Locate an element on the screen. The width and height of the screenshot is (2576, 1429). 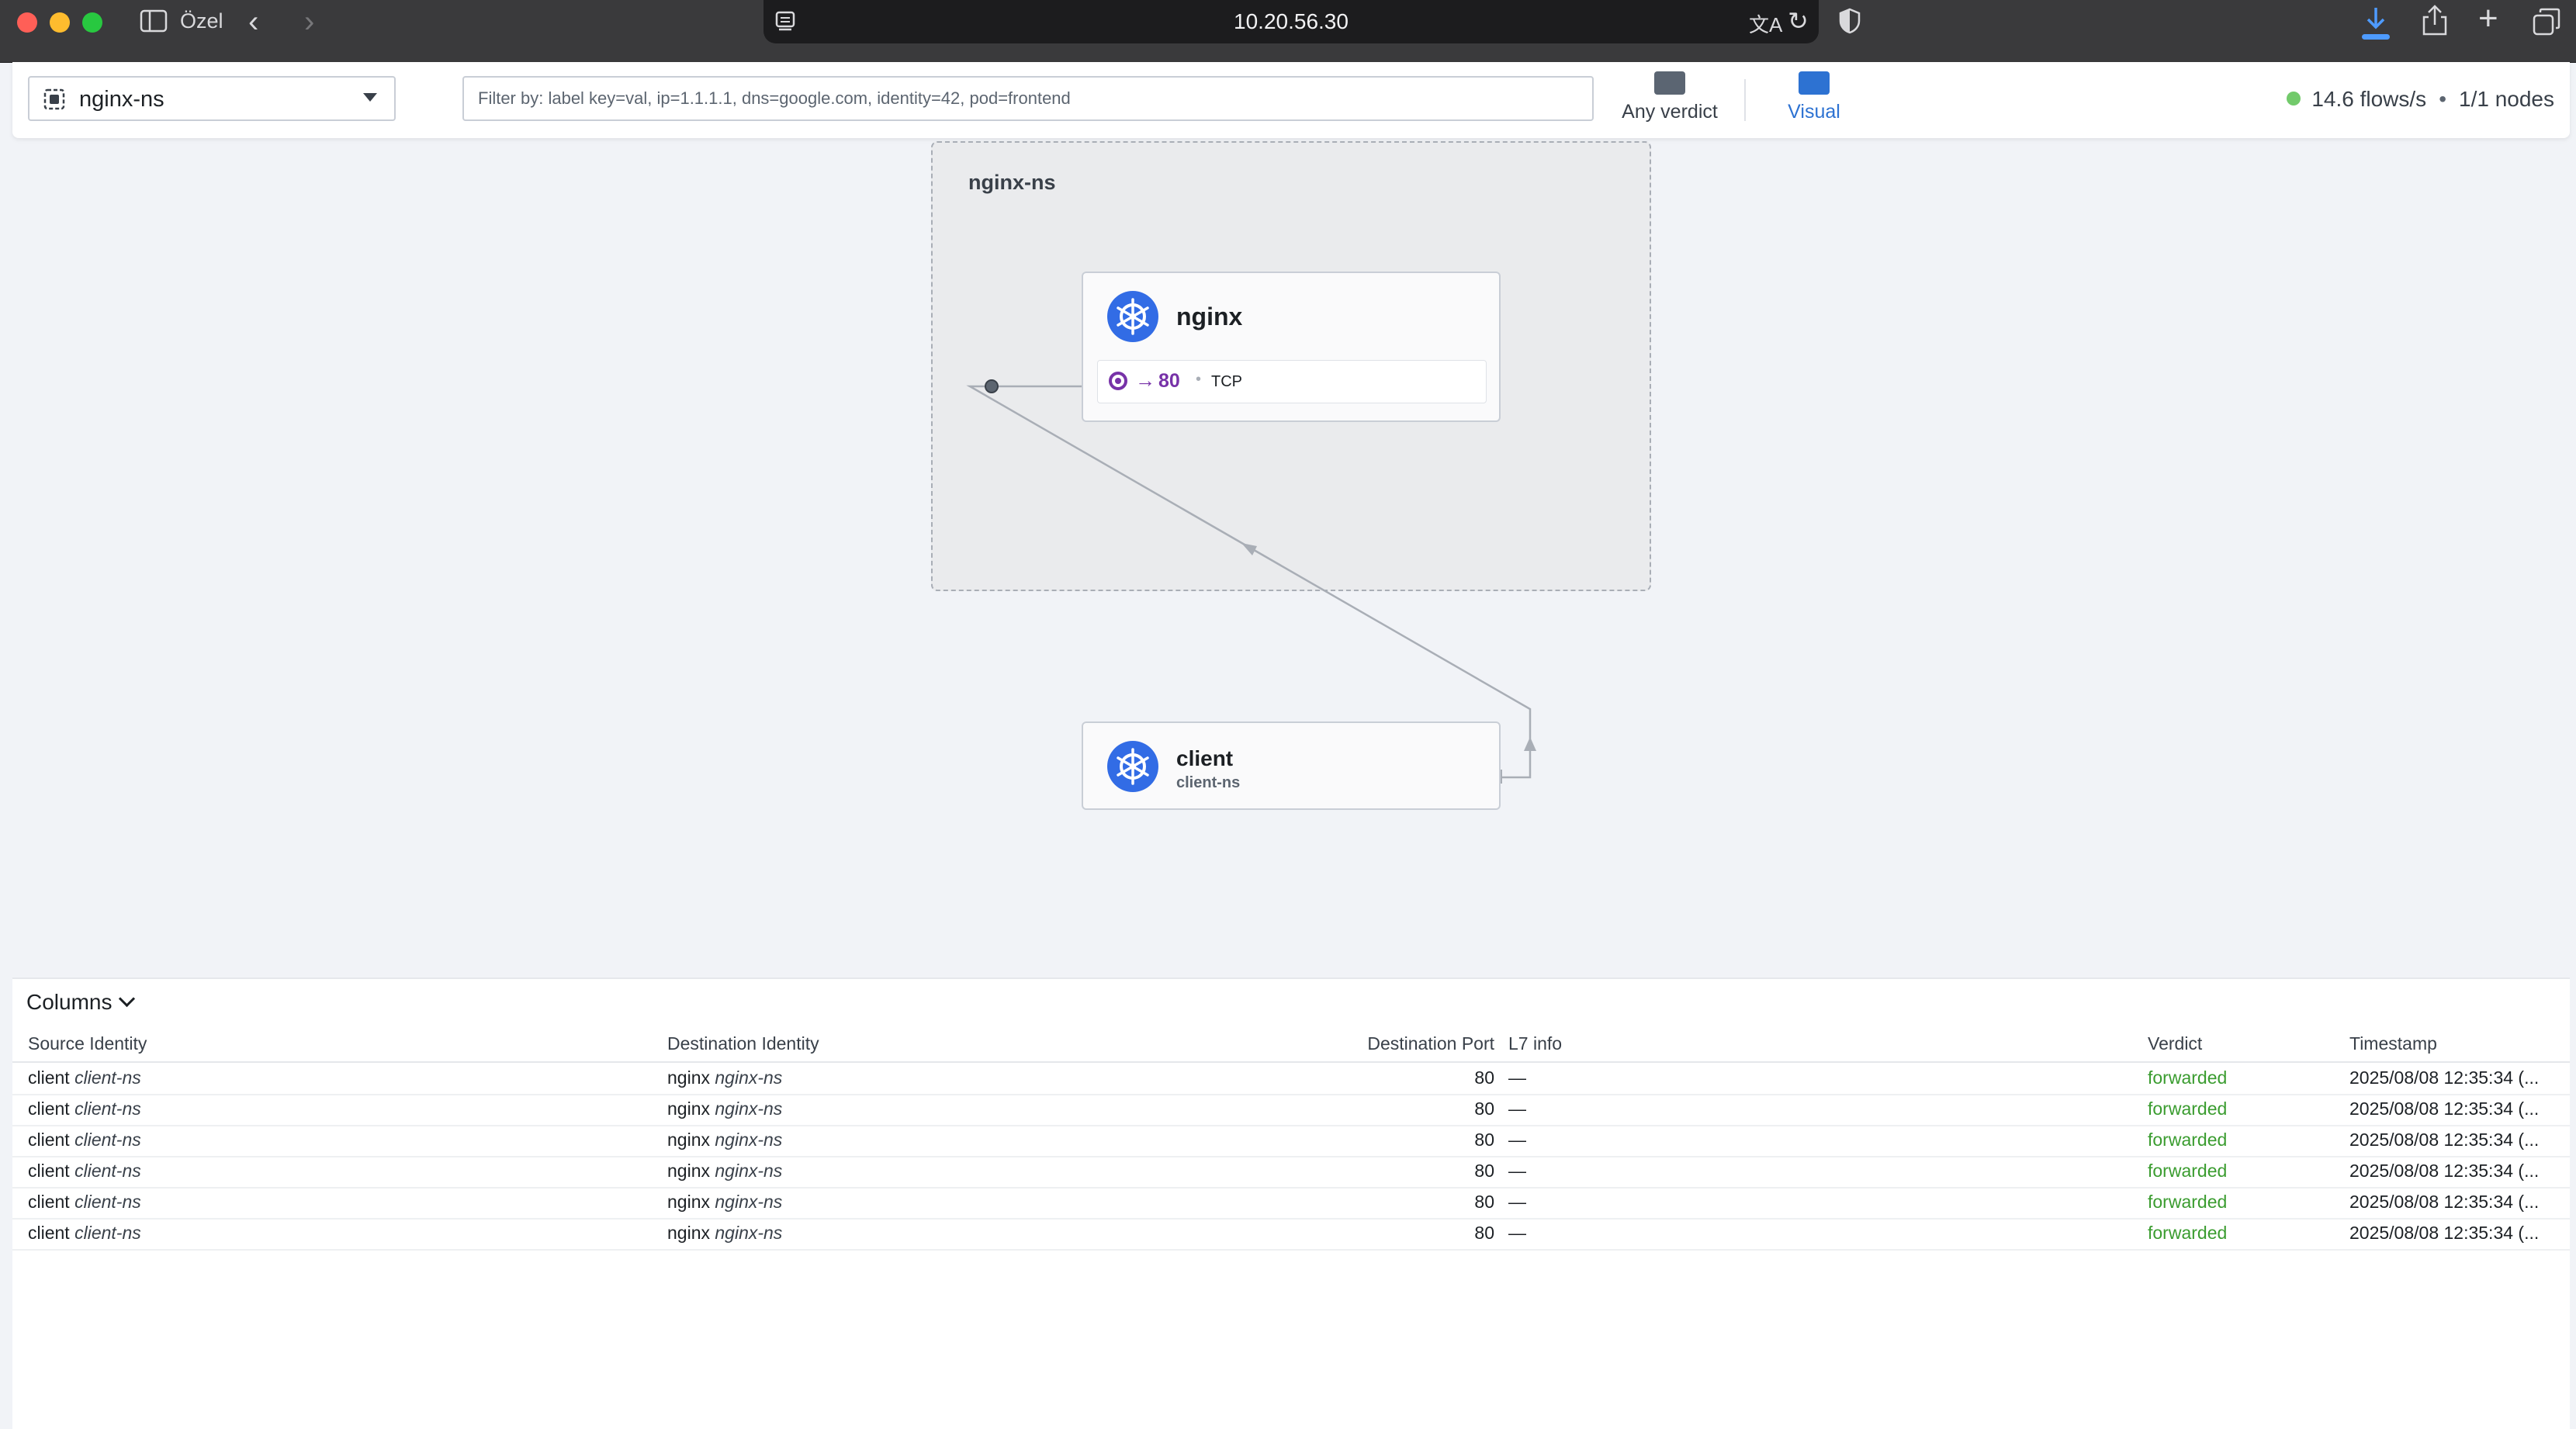
verdict-filter-label: Any verdict is located at coordinates (1670, 112).